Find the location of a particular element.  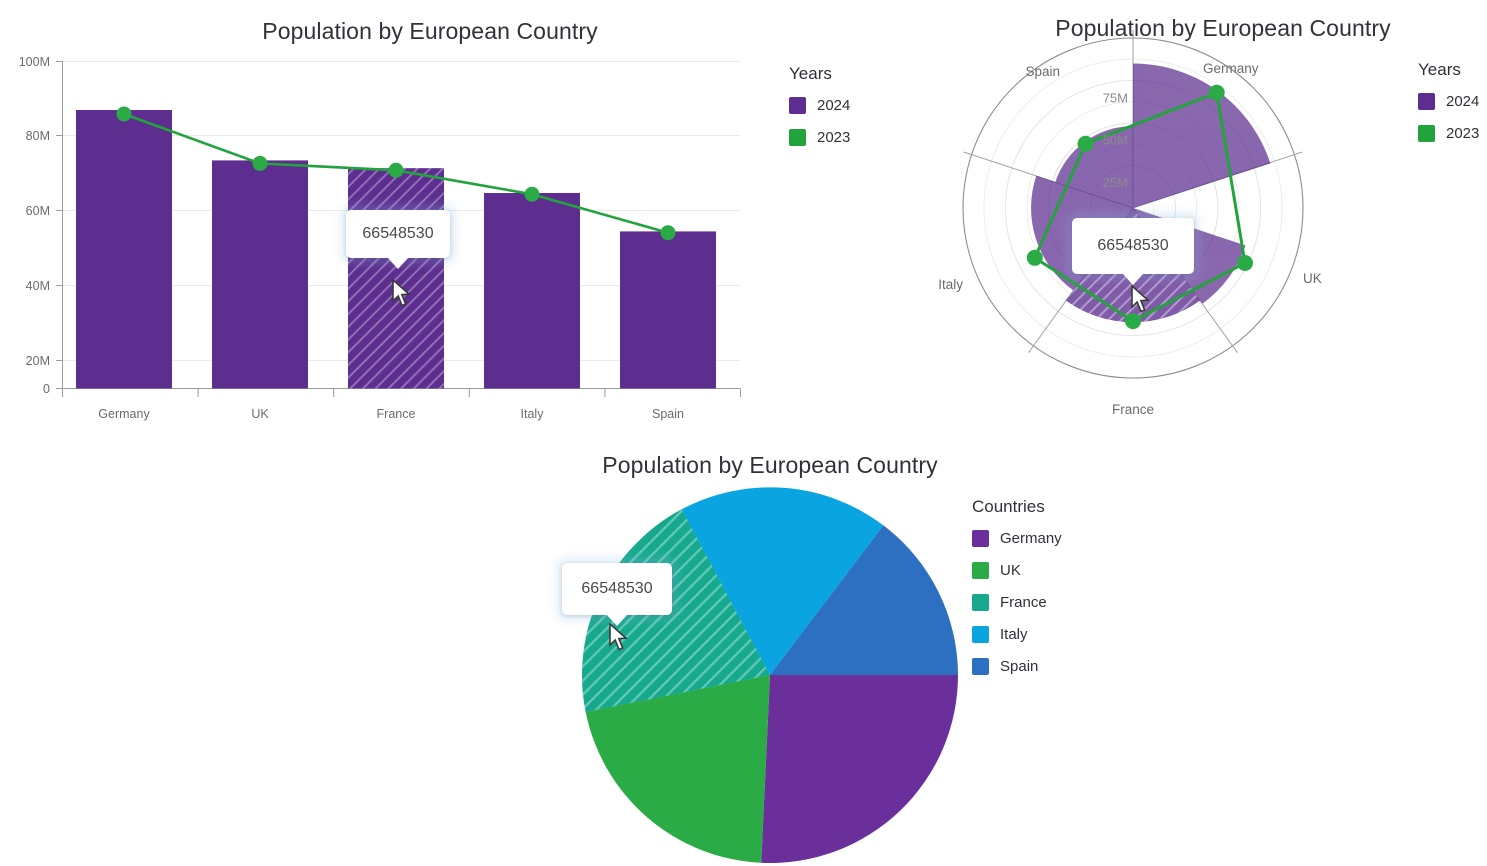

x-tick-label: UK is located at coordinates (260, 414).